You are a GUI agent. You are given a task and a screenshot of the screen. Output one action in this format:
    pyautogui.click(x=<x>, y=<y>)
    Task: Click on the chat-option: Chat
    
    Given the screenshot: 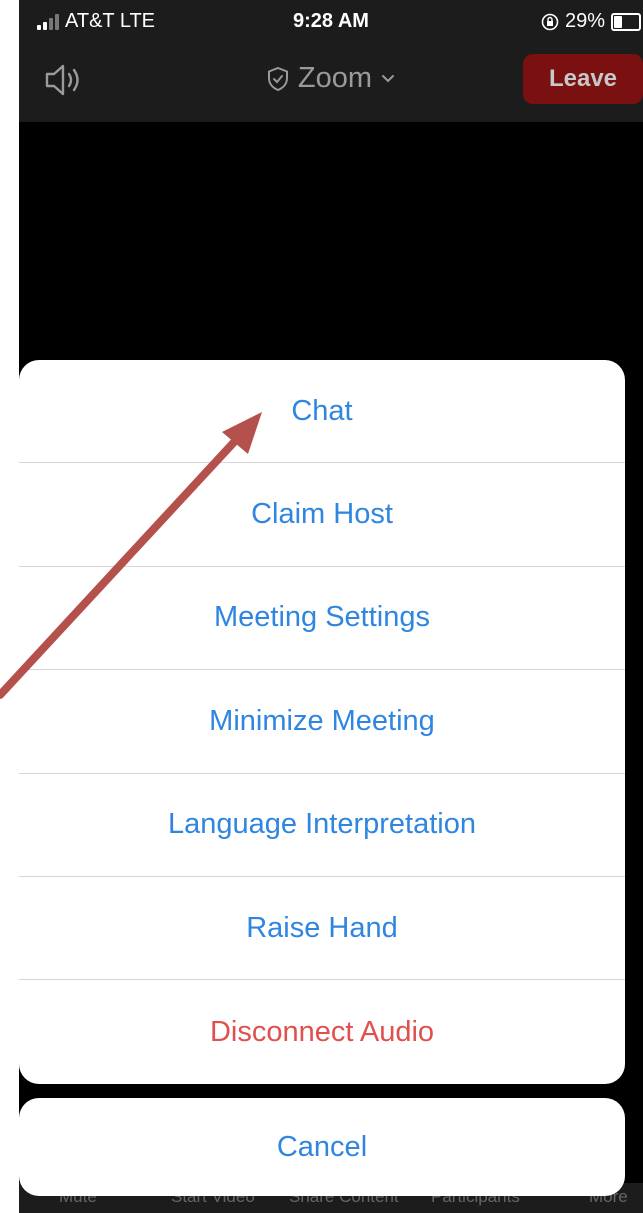 What is the action you would take?
    pyautogui.click(x=322, y=412)
    